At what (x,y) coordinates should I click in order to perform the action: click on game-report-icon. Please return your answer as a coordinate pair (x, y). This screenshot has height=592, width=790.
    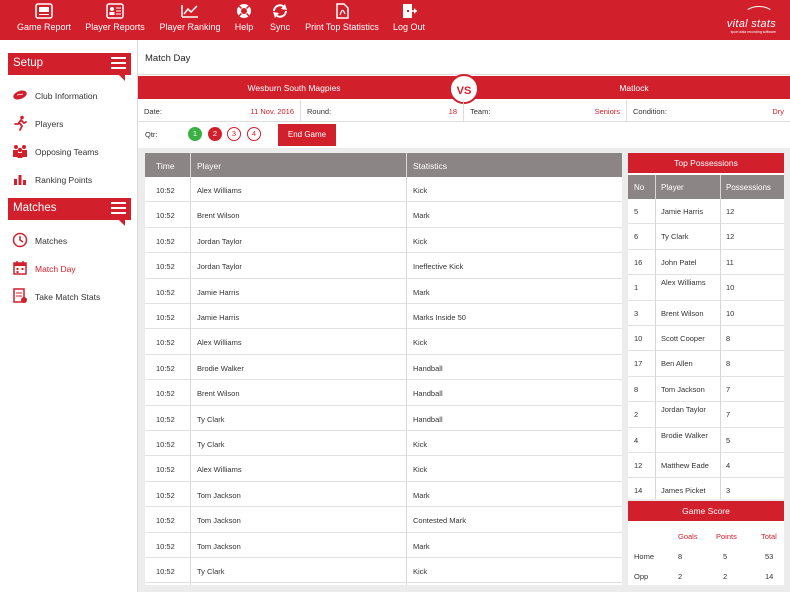
    Looking at the image, I should click on (44, 11).